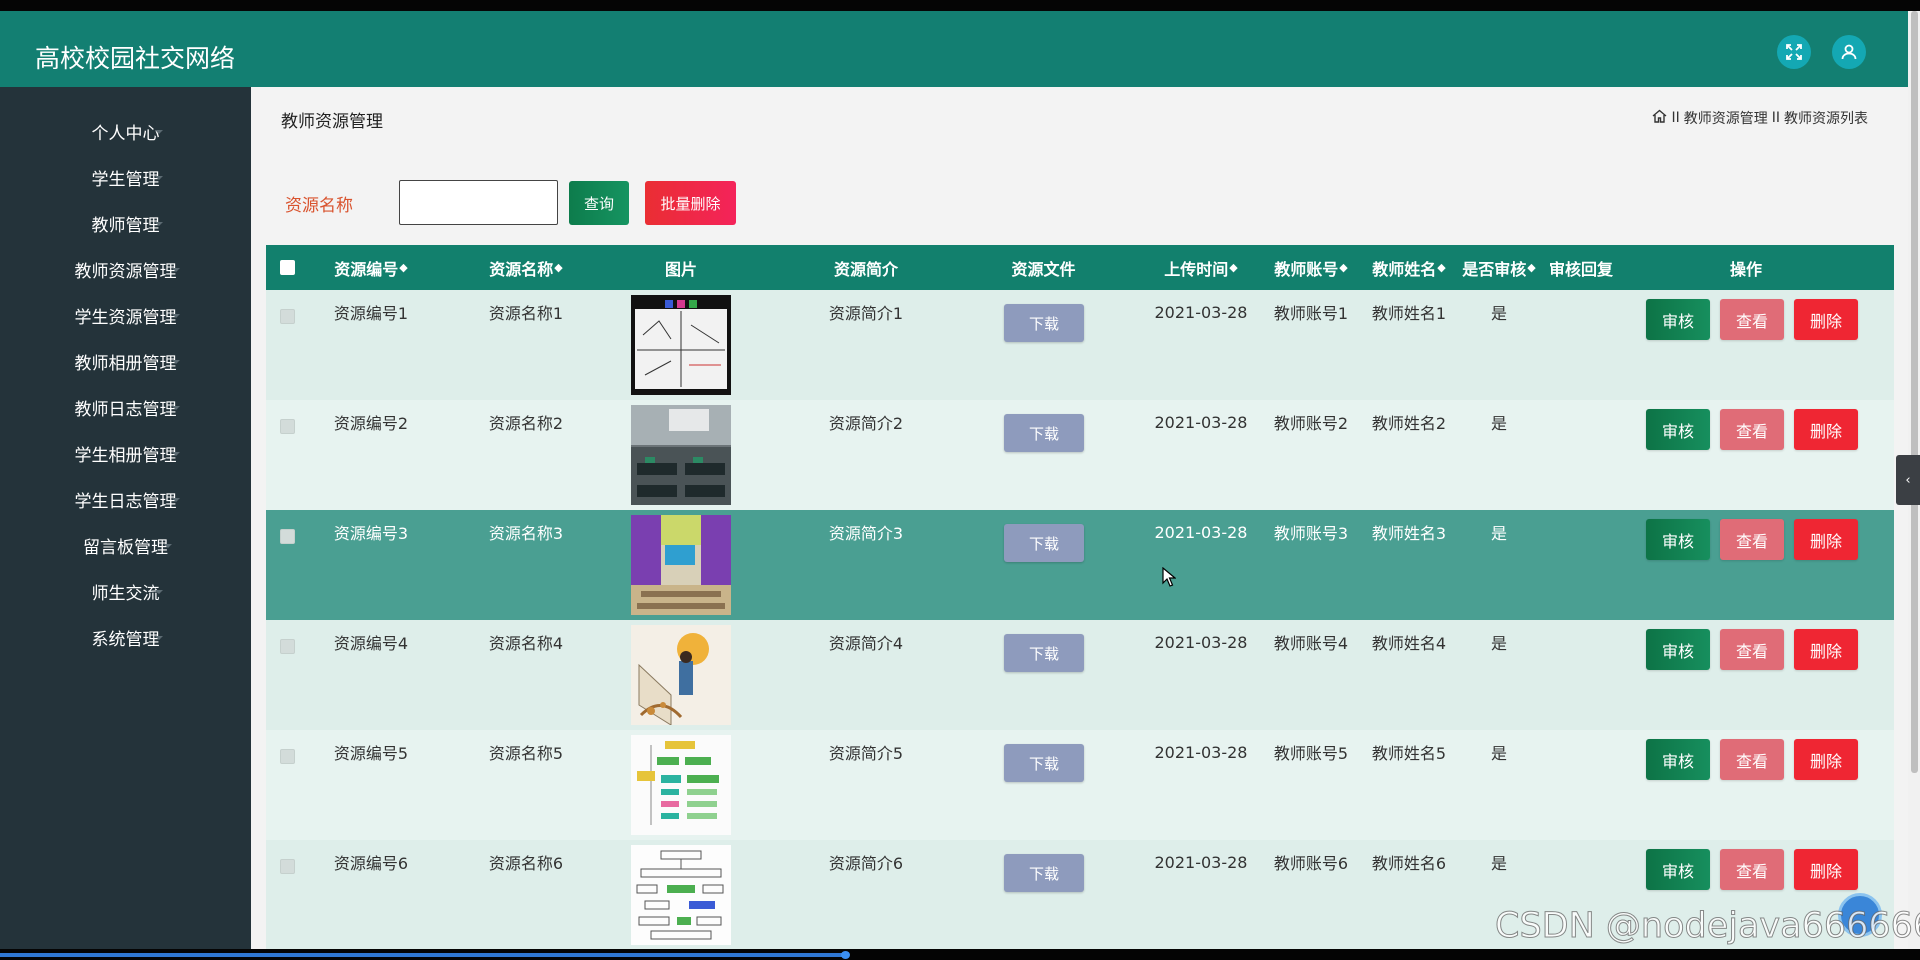 This screenshot has width=1920, height=960. What do you see at coordinates (845, 955) in the screenshot?
I see `progress-knob` at bounding box center [845, 955].